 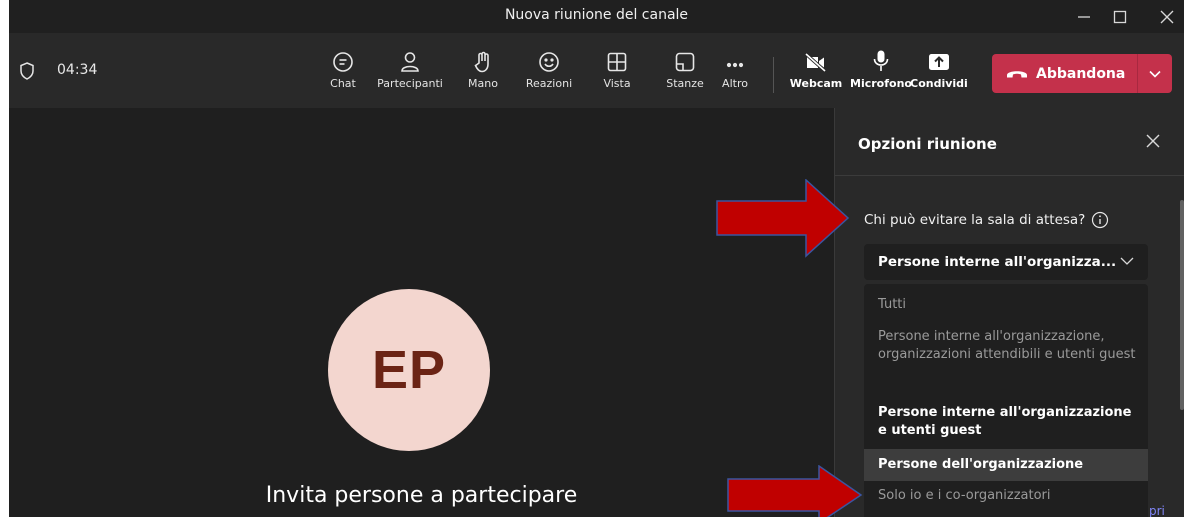 I want to click on panel-divider, so click(x=1009, y=175).